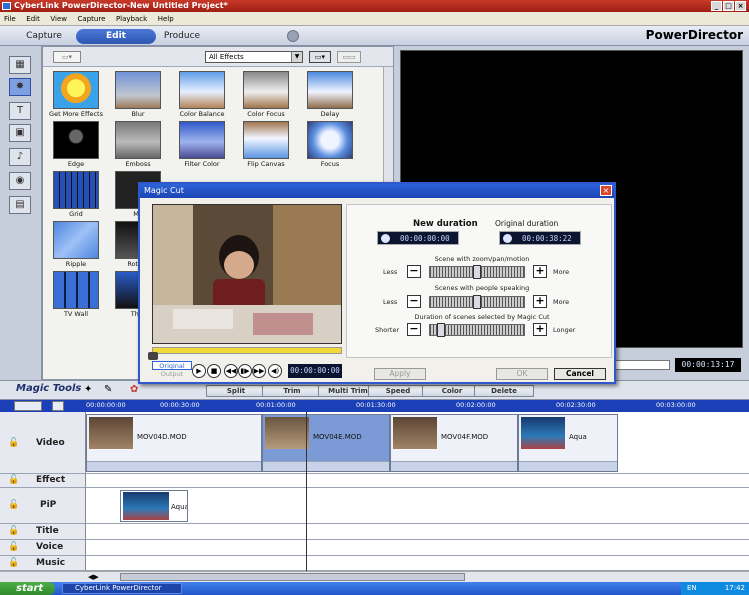  I want to click on menu-capture: Capture, so click(92, 19).